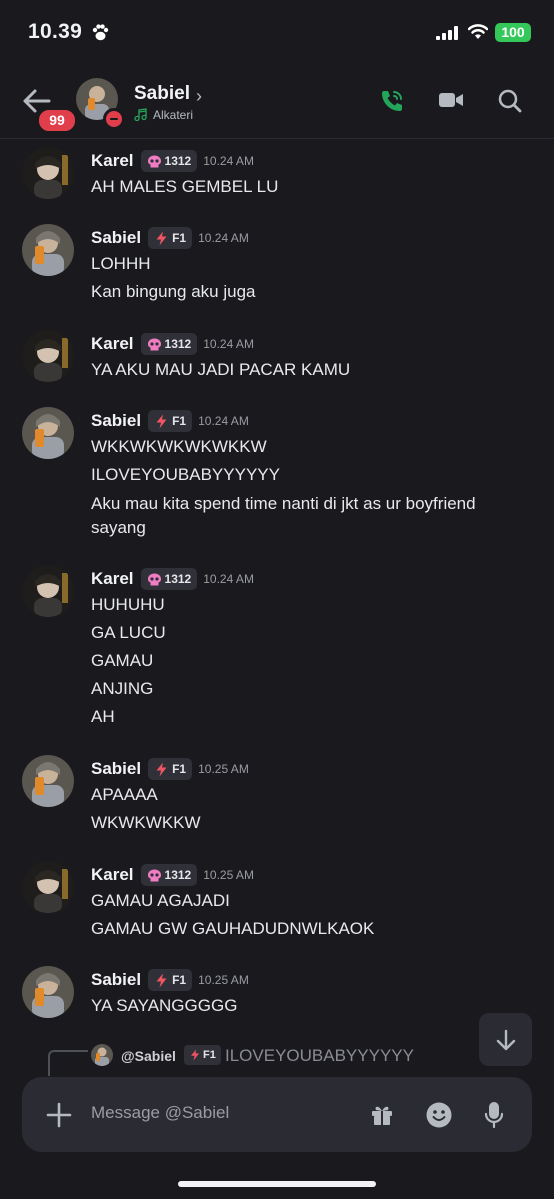  What do you see at coordinates (392, 101) in the screenshot?
I see `voice-call-icon` at bounding box center [392, 101].